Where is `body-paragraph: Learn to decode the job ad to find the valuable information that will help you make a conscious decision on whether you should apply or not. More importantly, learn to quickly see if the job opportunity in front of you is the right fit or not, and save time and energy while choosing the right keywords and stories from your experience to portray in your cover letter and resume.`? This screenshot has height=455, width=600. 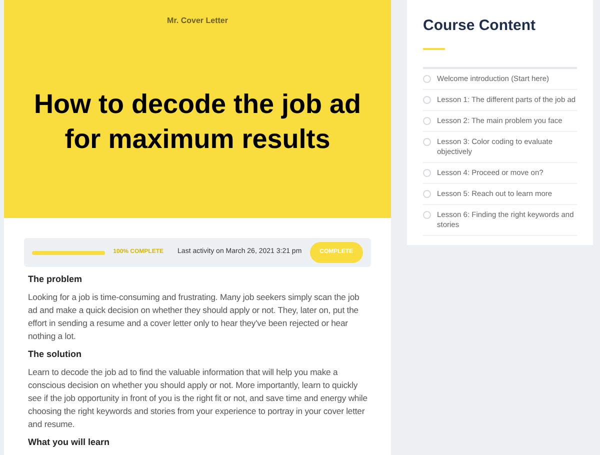
body-paragraph: Learn to decode the job ad to find the valuable information that will help you make a conscious decision on whether you should apply or not. More importantly, learn to quickly see if the job opportunity in front of you is the right fit or not, and save time and energy while choosing the right keywords and stories from your experience to portray in your cover letter and resume. is located at coordinates (198, 398).